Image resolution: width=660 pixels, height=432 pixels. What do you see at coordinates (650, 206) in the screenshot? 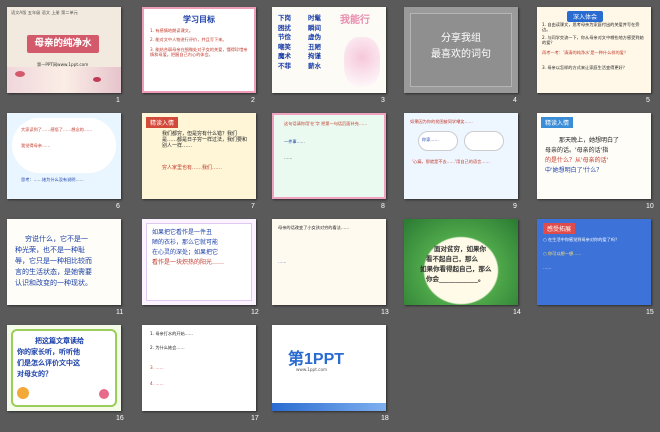
I see `slide-number-10: 10` at bounding box center [650, 206].